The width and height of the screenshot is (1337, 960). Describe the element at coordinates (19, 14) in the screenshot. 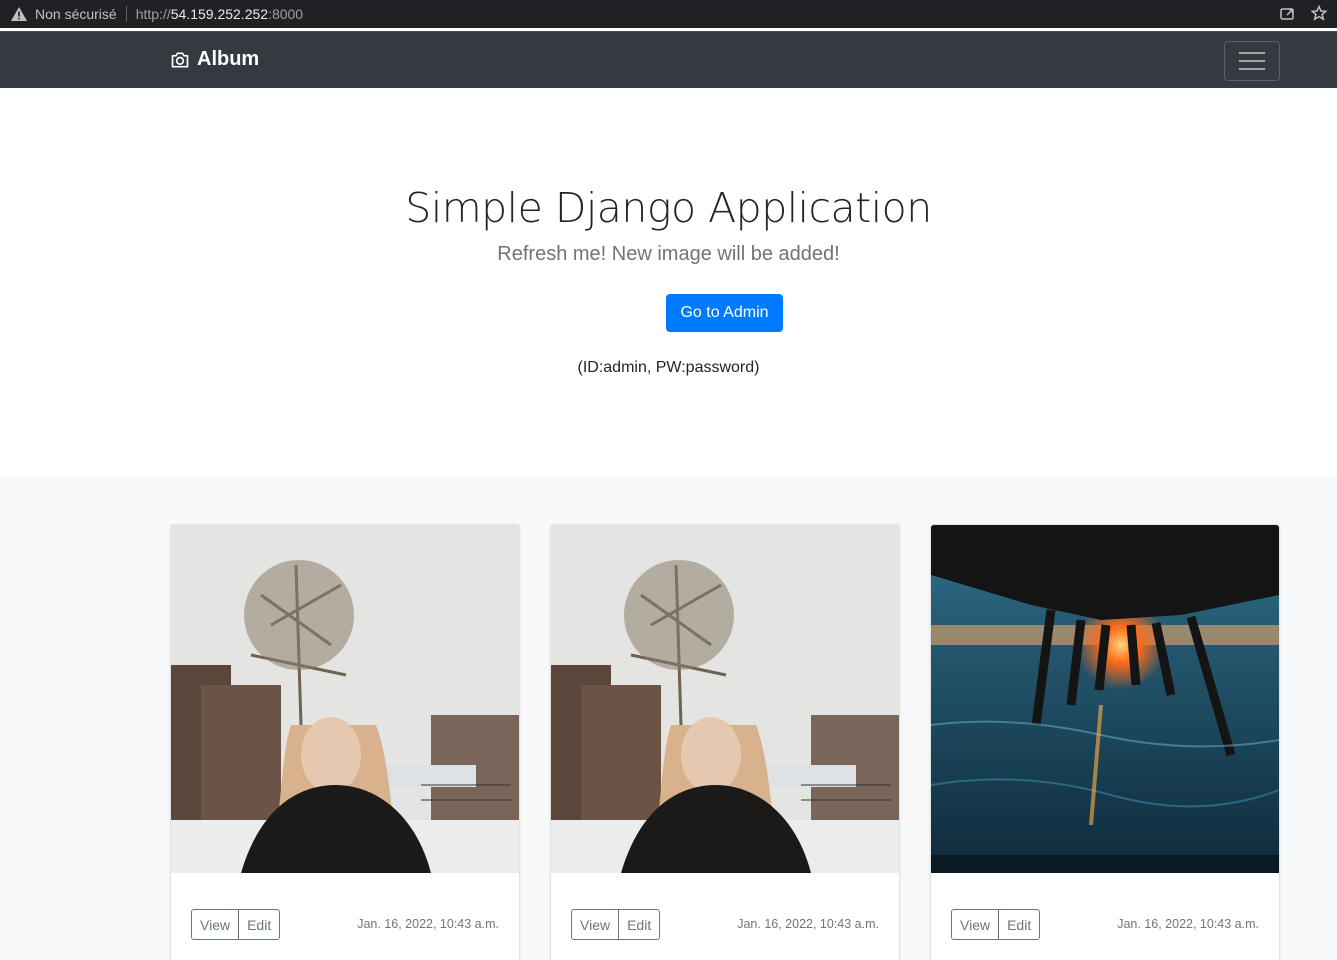

I see `warning-icon` at that location.